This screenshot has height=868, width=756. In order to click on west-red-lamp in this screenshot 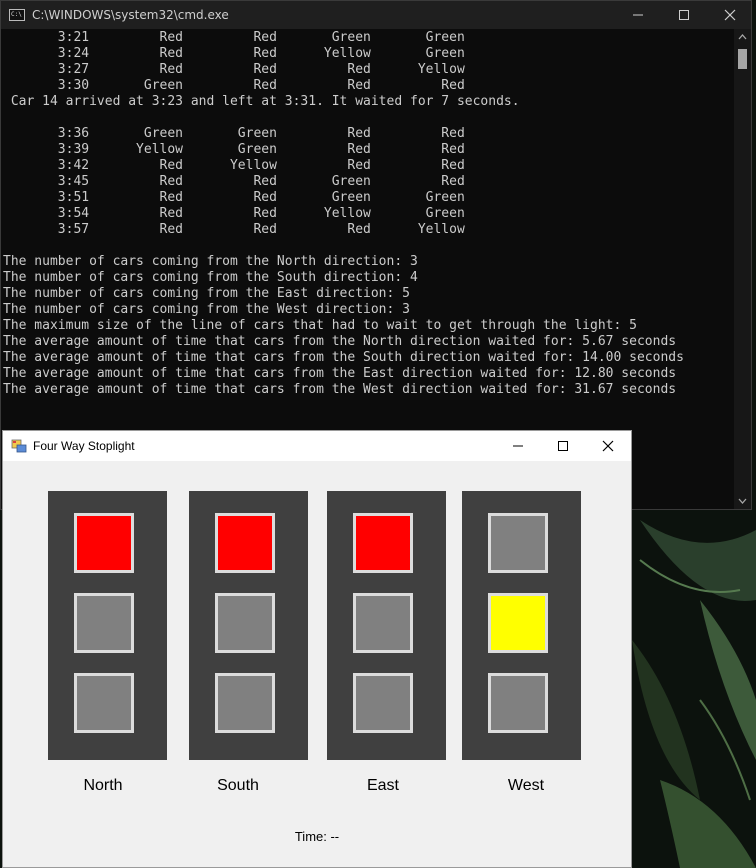, I will do `click(518, 543)`.